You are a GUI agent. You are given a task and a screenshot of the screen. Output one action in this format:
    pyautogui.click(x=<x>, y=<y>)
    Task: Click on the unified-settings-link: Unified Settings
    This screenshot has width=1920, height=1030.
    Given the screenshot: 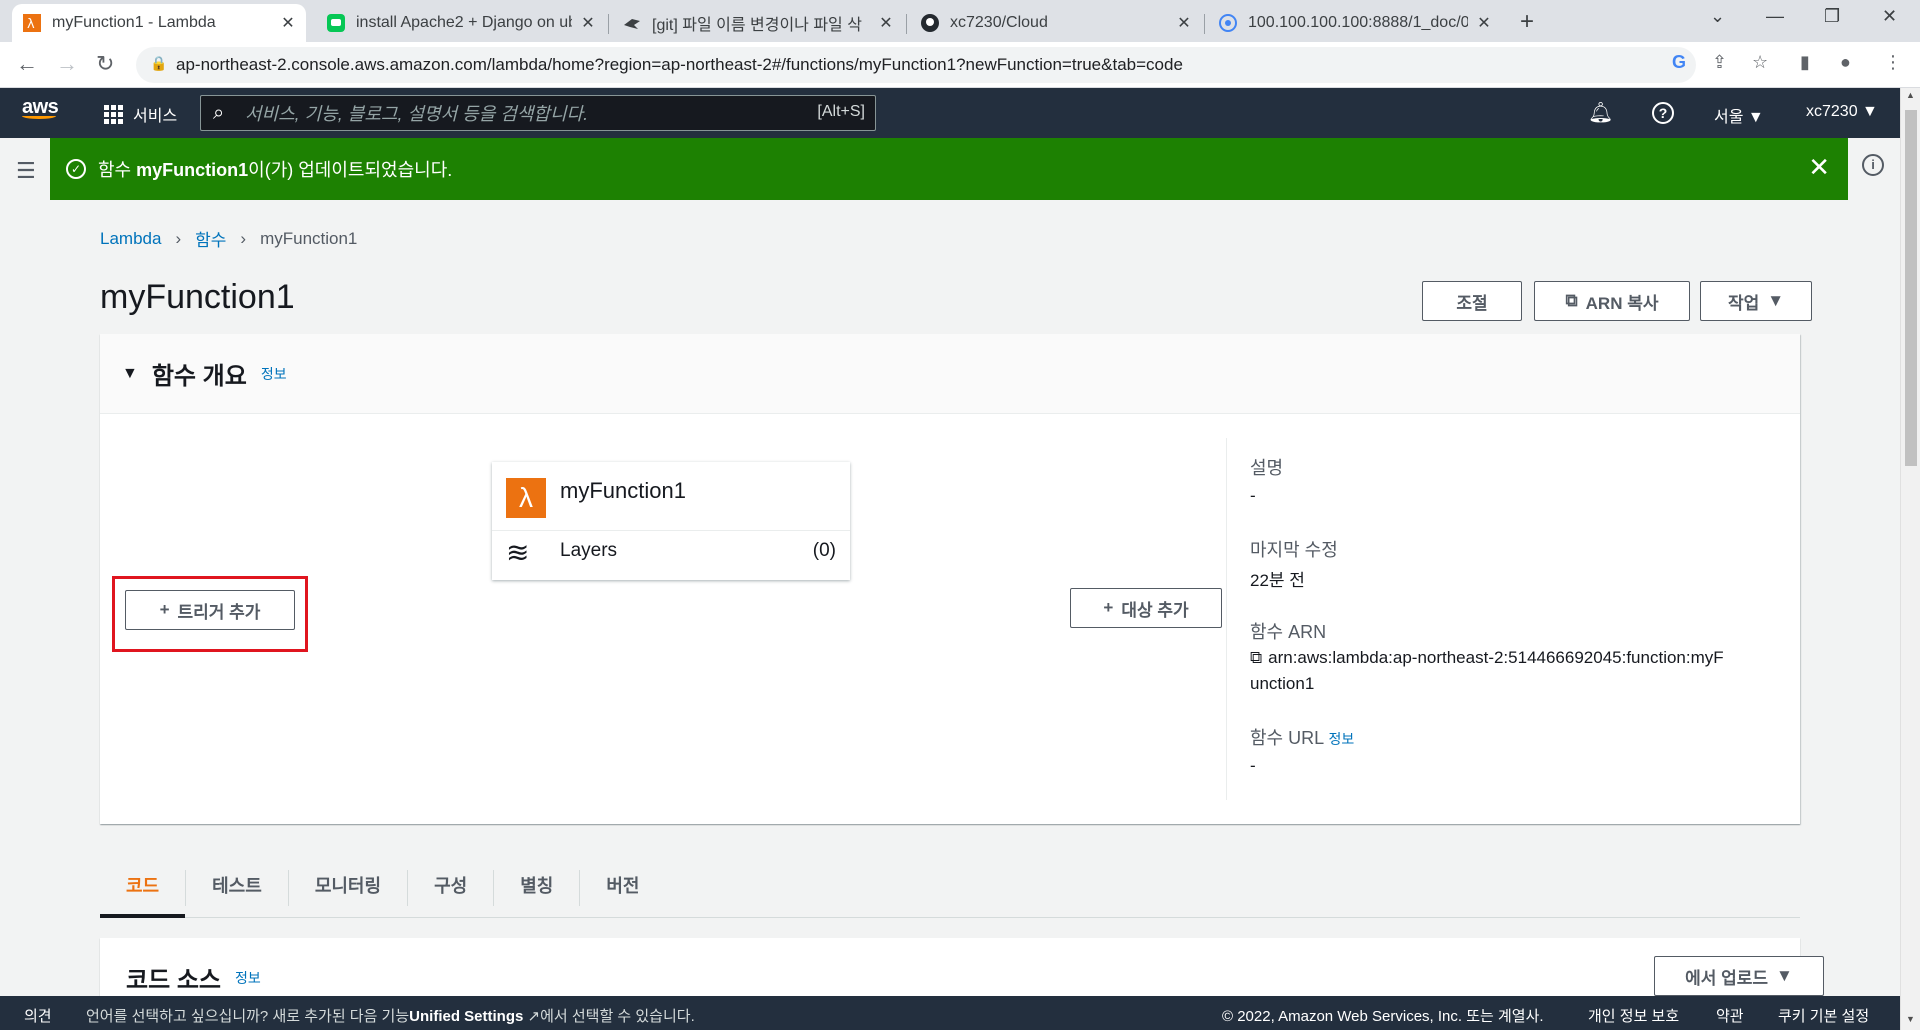 What is the action you would take?
    pyautogui.click(x=466, y=1016)
    